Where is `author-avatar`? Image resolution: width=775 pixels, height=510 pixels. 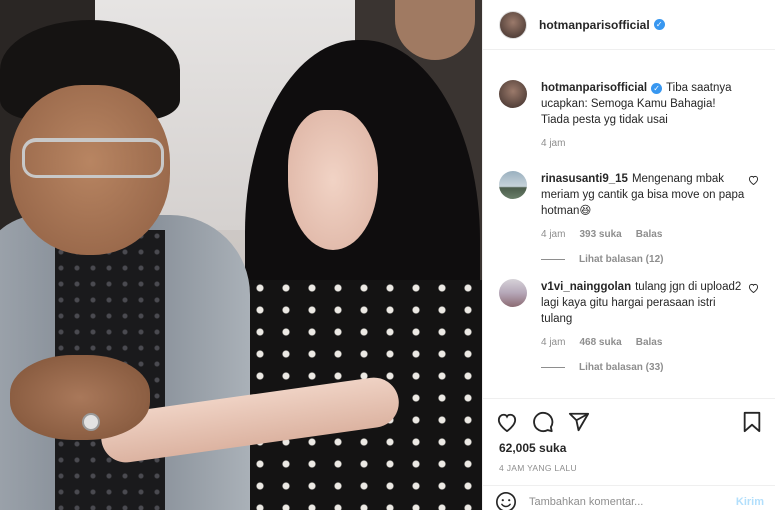
author-avatar is located at coordinates (513, 24).